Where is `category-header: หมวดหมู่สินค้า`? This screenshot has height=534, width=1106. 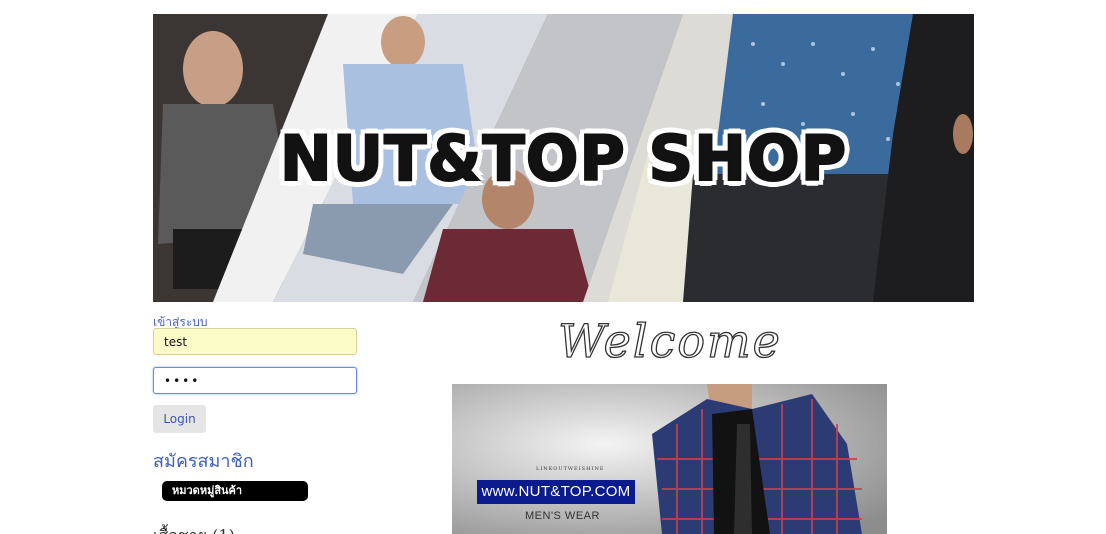 category-header: หมวดหมู่สินค้า is located at coordinates (235, 491).